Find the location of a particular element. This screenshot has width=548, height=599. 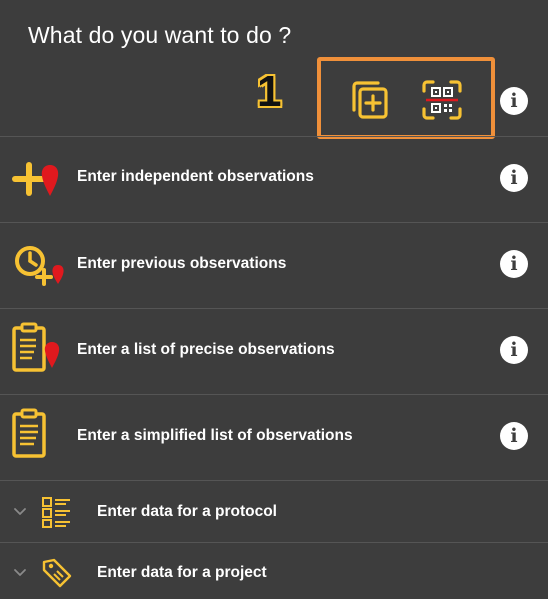

menu-item-label: Enter a simplified list of observations is located at coordinates (215, 435).